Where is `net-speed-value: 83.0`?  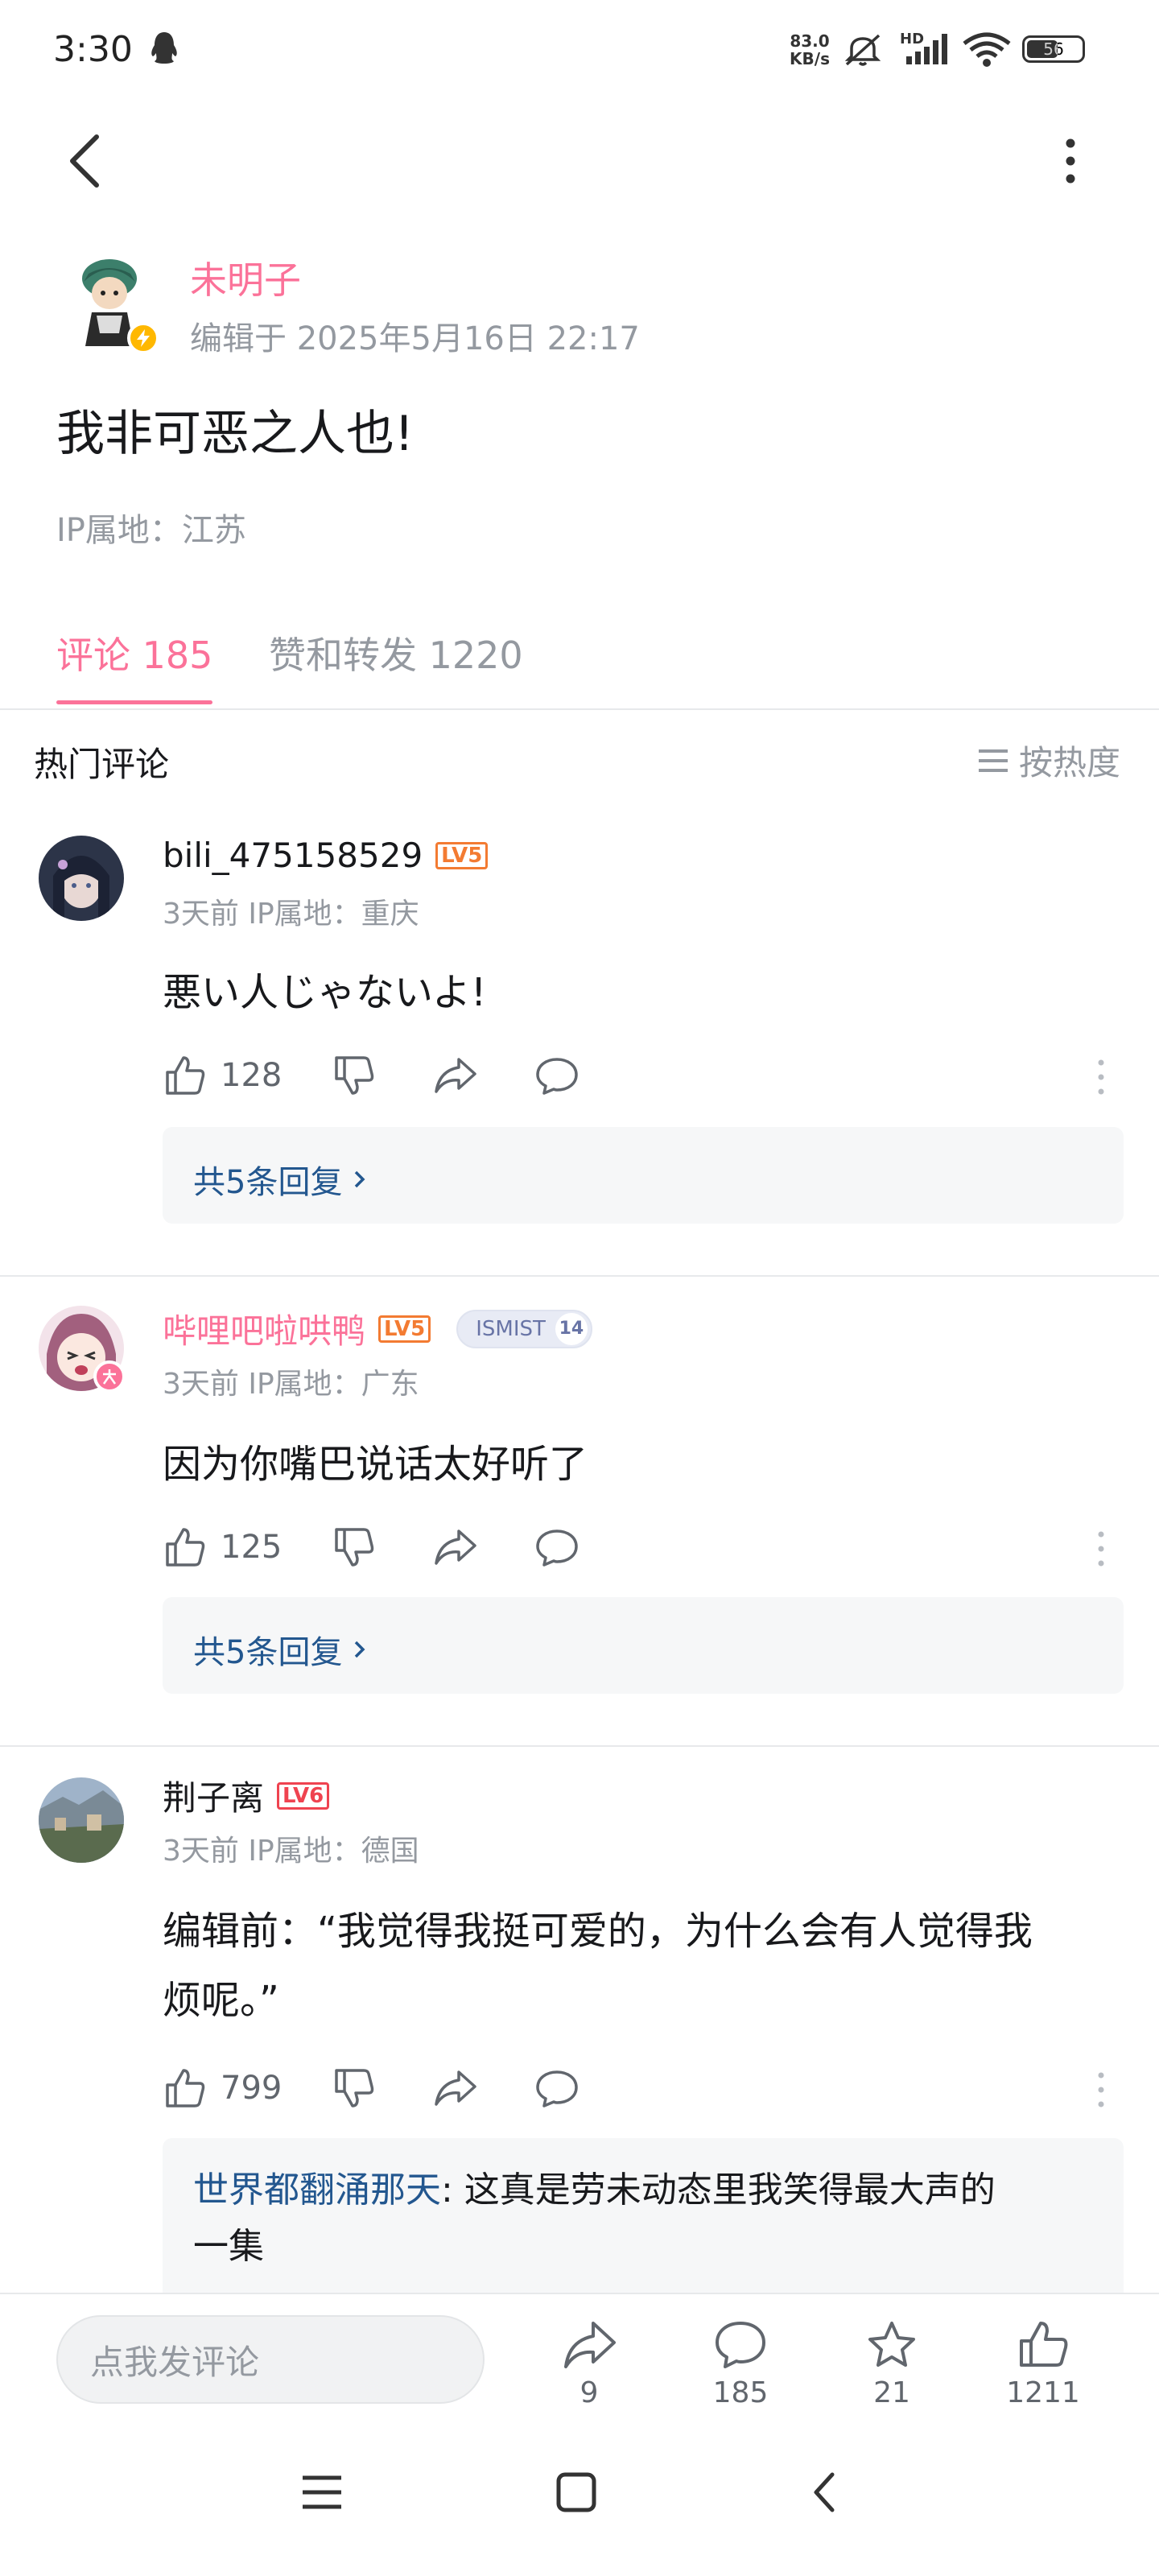 net-speed-value: 83.0 is located at coordinates (810, 41).